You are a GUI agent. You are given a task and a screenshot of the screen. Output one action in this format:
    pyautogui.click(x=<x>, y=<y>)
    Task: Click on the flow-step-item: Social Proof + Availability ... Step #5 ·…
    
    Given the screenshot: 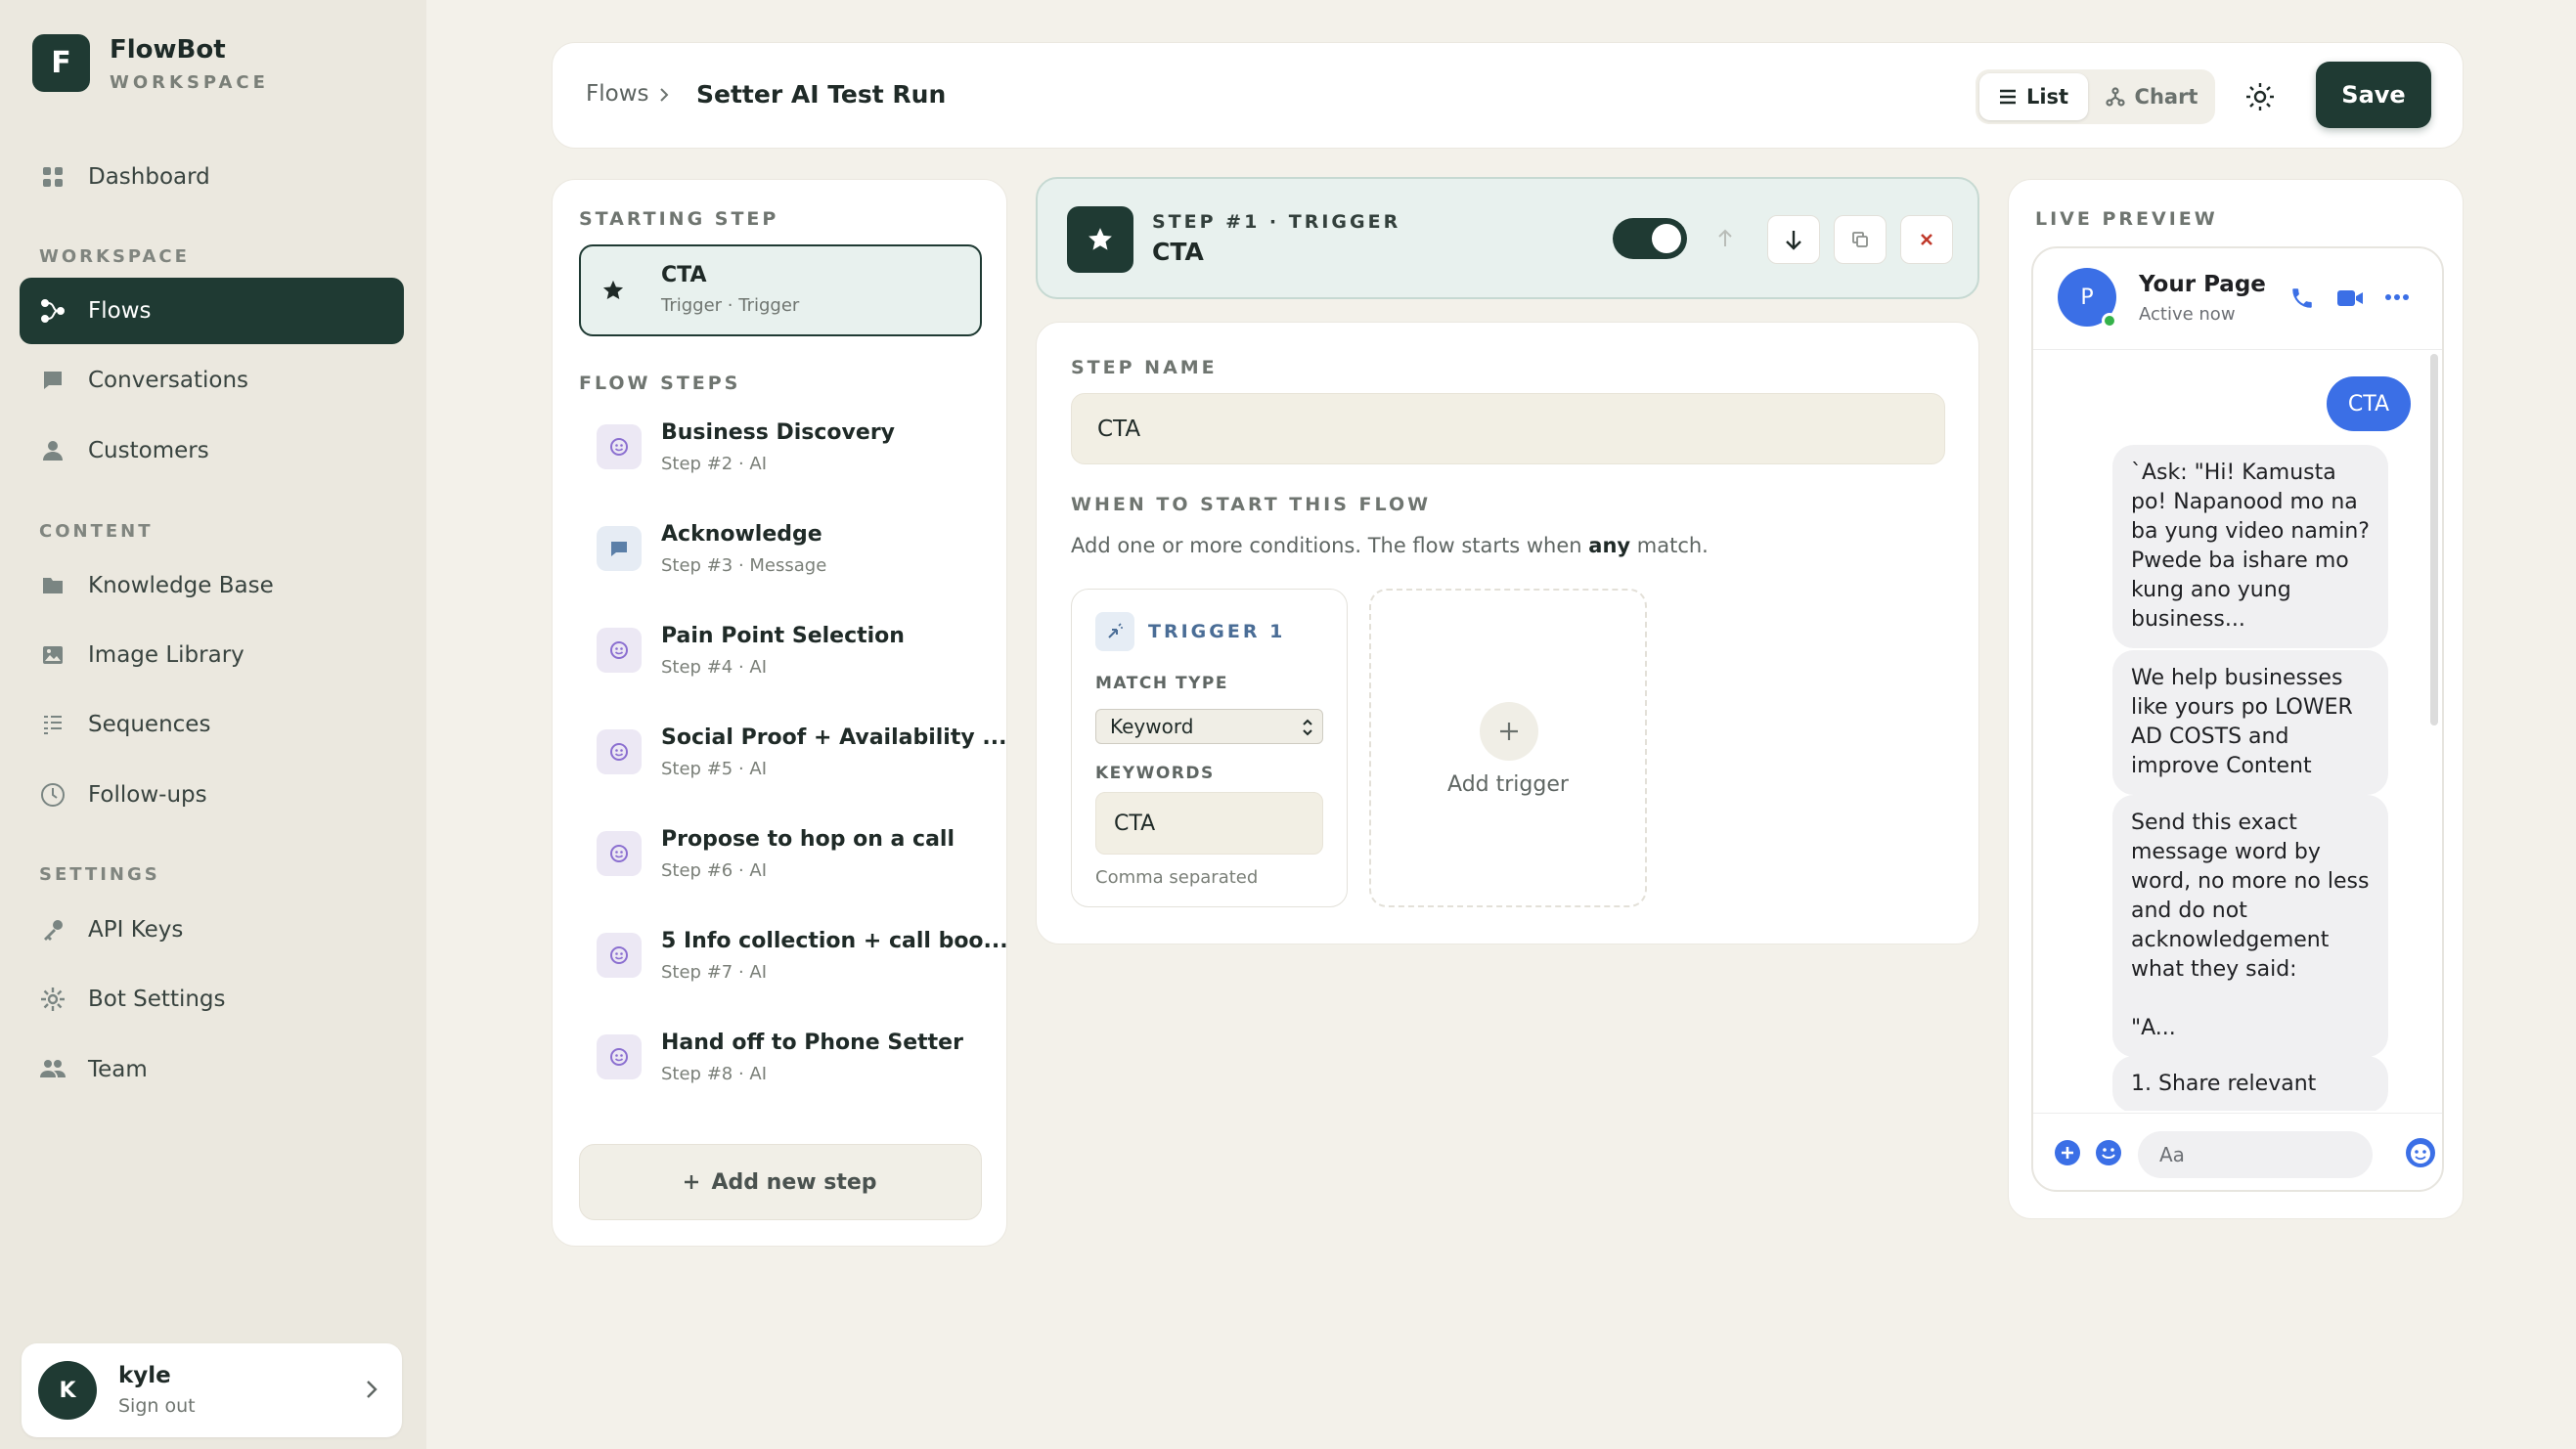 What is the action you would take?
    pyautogui.click(x=792, y=754)
    